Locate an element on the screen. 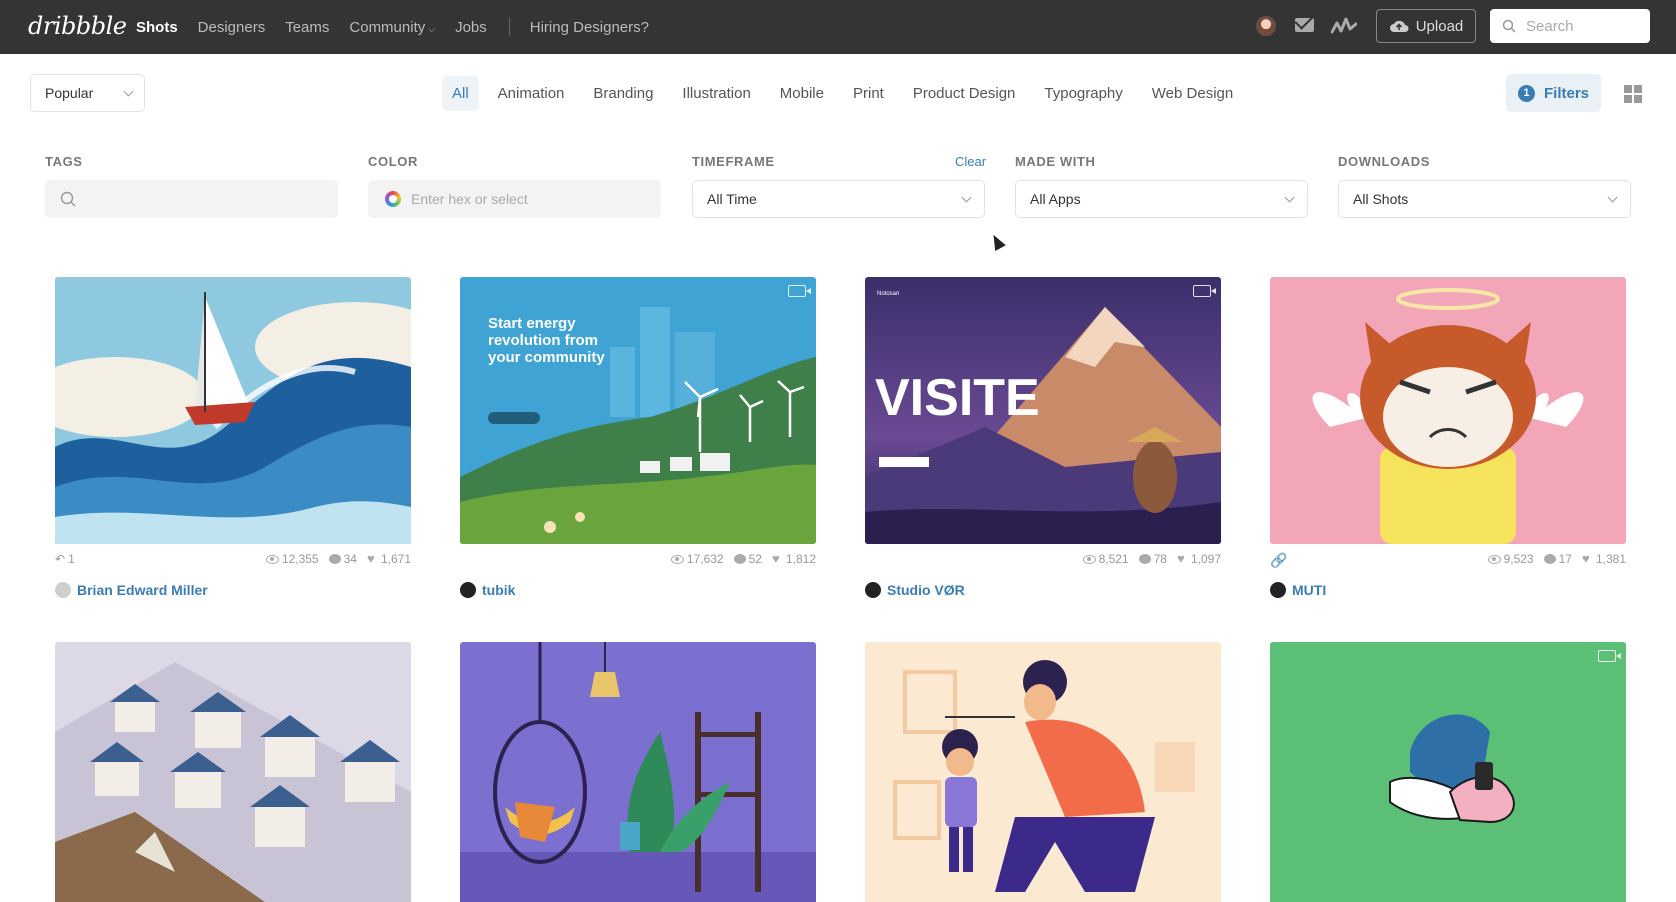 The image size is (1676, 902). shot-stats: 17,632 52 ♥ 1,812 is located at coordinates (743, 559).